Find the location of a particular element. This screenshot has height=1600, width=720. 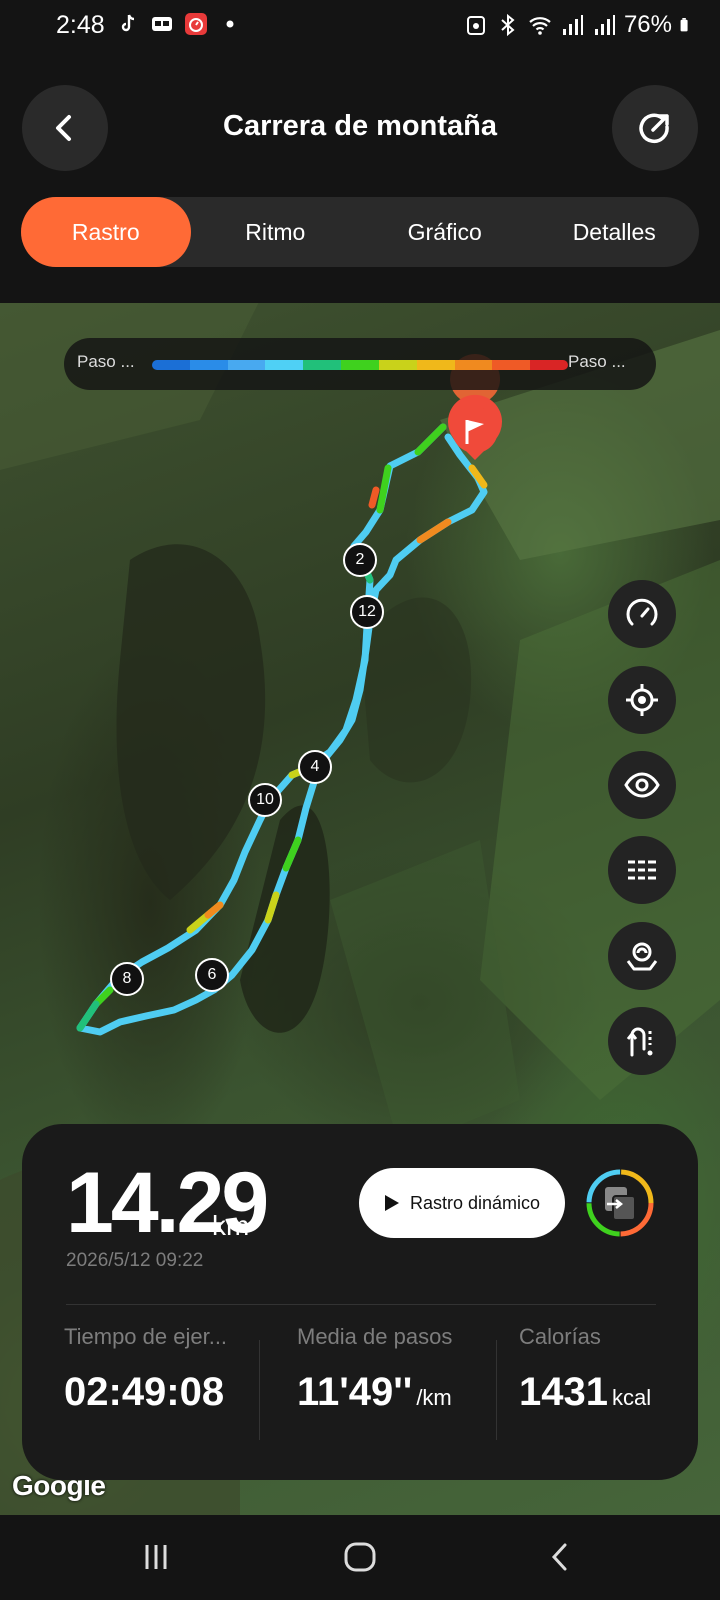

locate-button is located at coordinates (642, 700).